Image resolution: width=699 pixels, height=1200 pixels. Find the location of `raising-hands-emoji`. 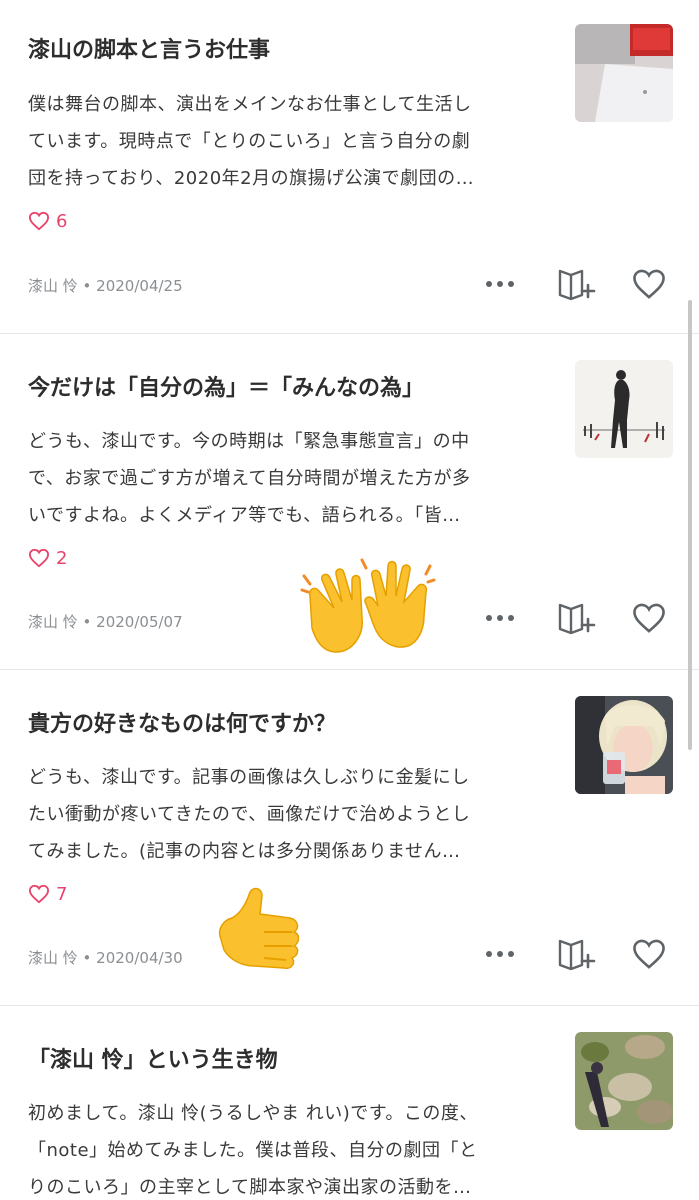

raising-hands-emoji is located at coordinates (368, 612).